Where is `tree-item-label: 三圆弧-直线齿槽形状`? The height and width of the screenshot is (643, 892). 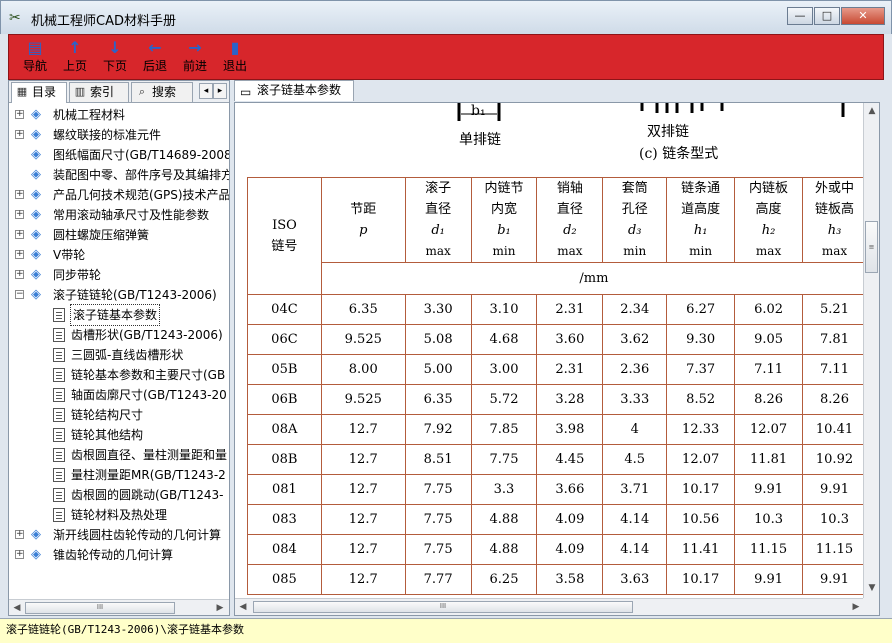 tree-item-label: 三圆弧-直线齿槽形状 is located at coordinates (127, 355).